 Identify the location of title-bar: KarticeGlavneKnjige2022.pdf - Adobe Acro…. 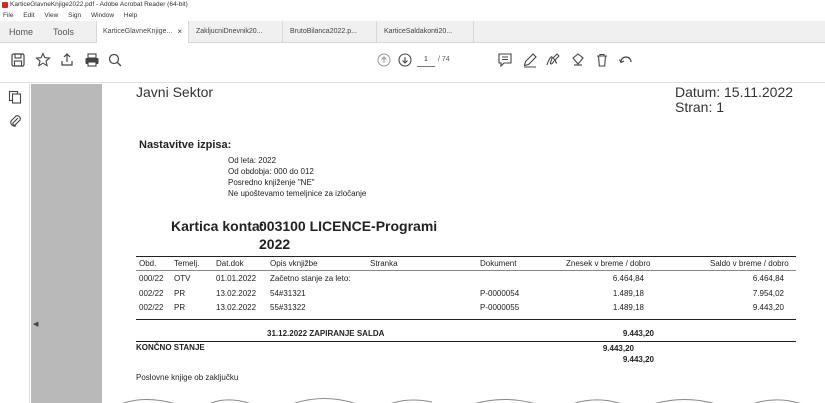
(412, 5).